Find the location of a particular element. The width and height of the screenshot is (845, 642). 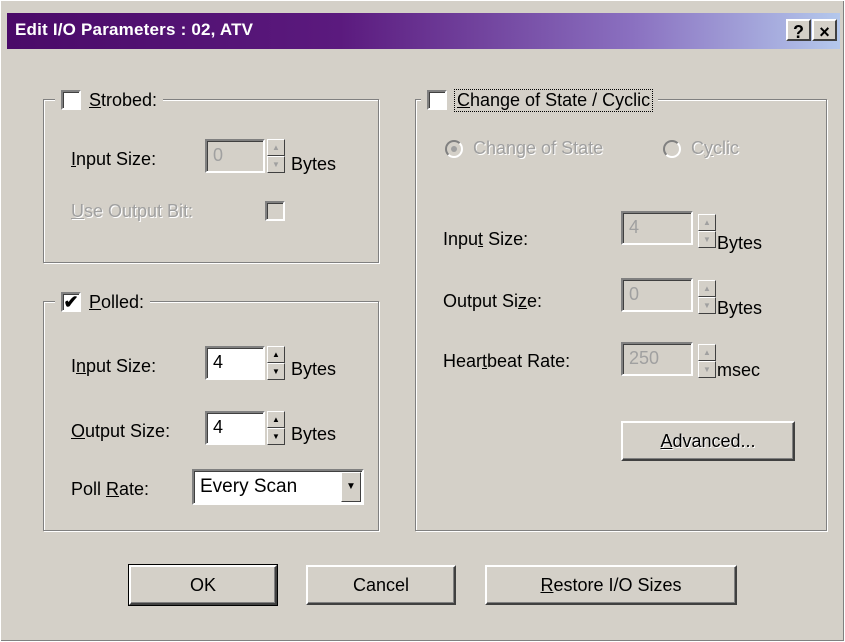

ok-button: OK is located at coordinates (203, 585).